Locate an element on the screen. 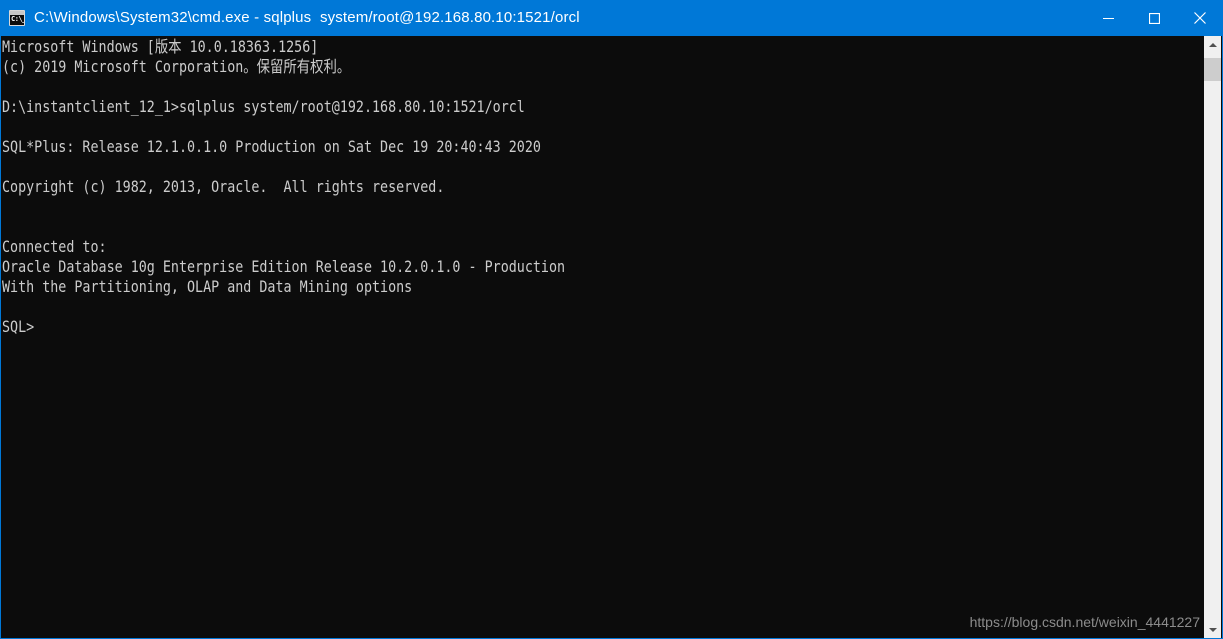 This screenshot has width=1223, height=639. console-line: SQL> is located at coordinates (18, 326).